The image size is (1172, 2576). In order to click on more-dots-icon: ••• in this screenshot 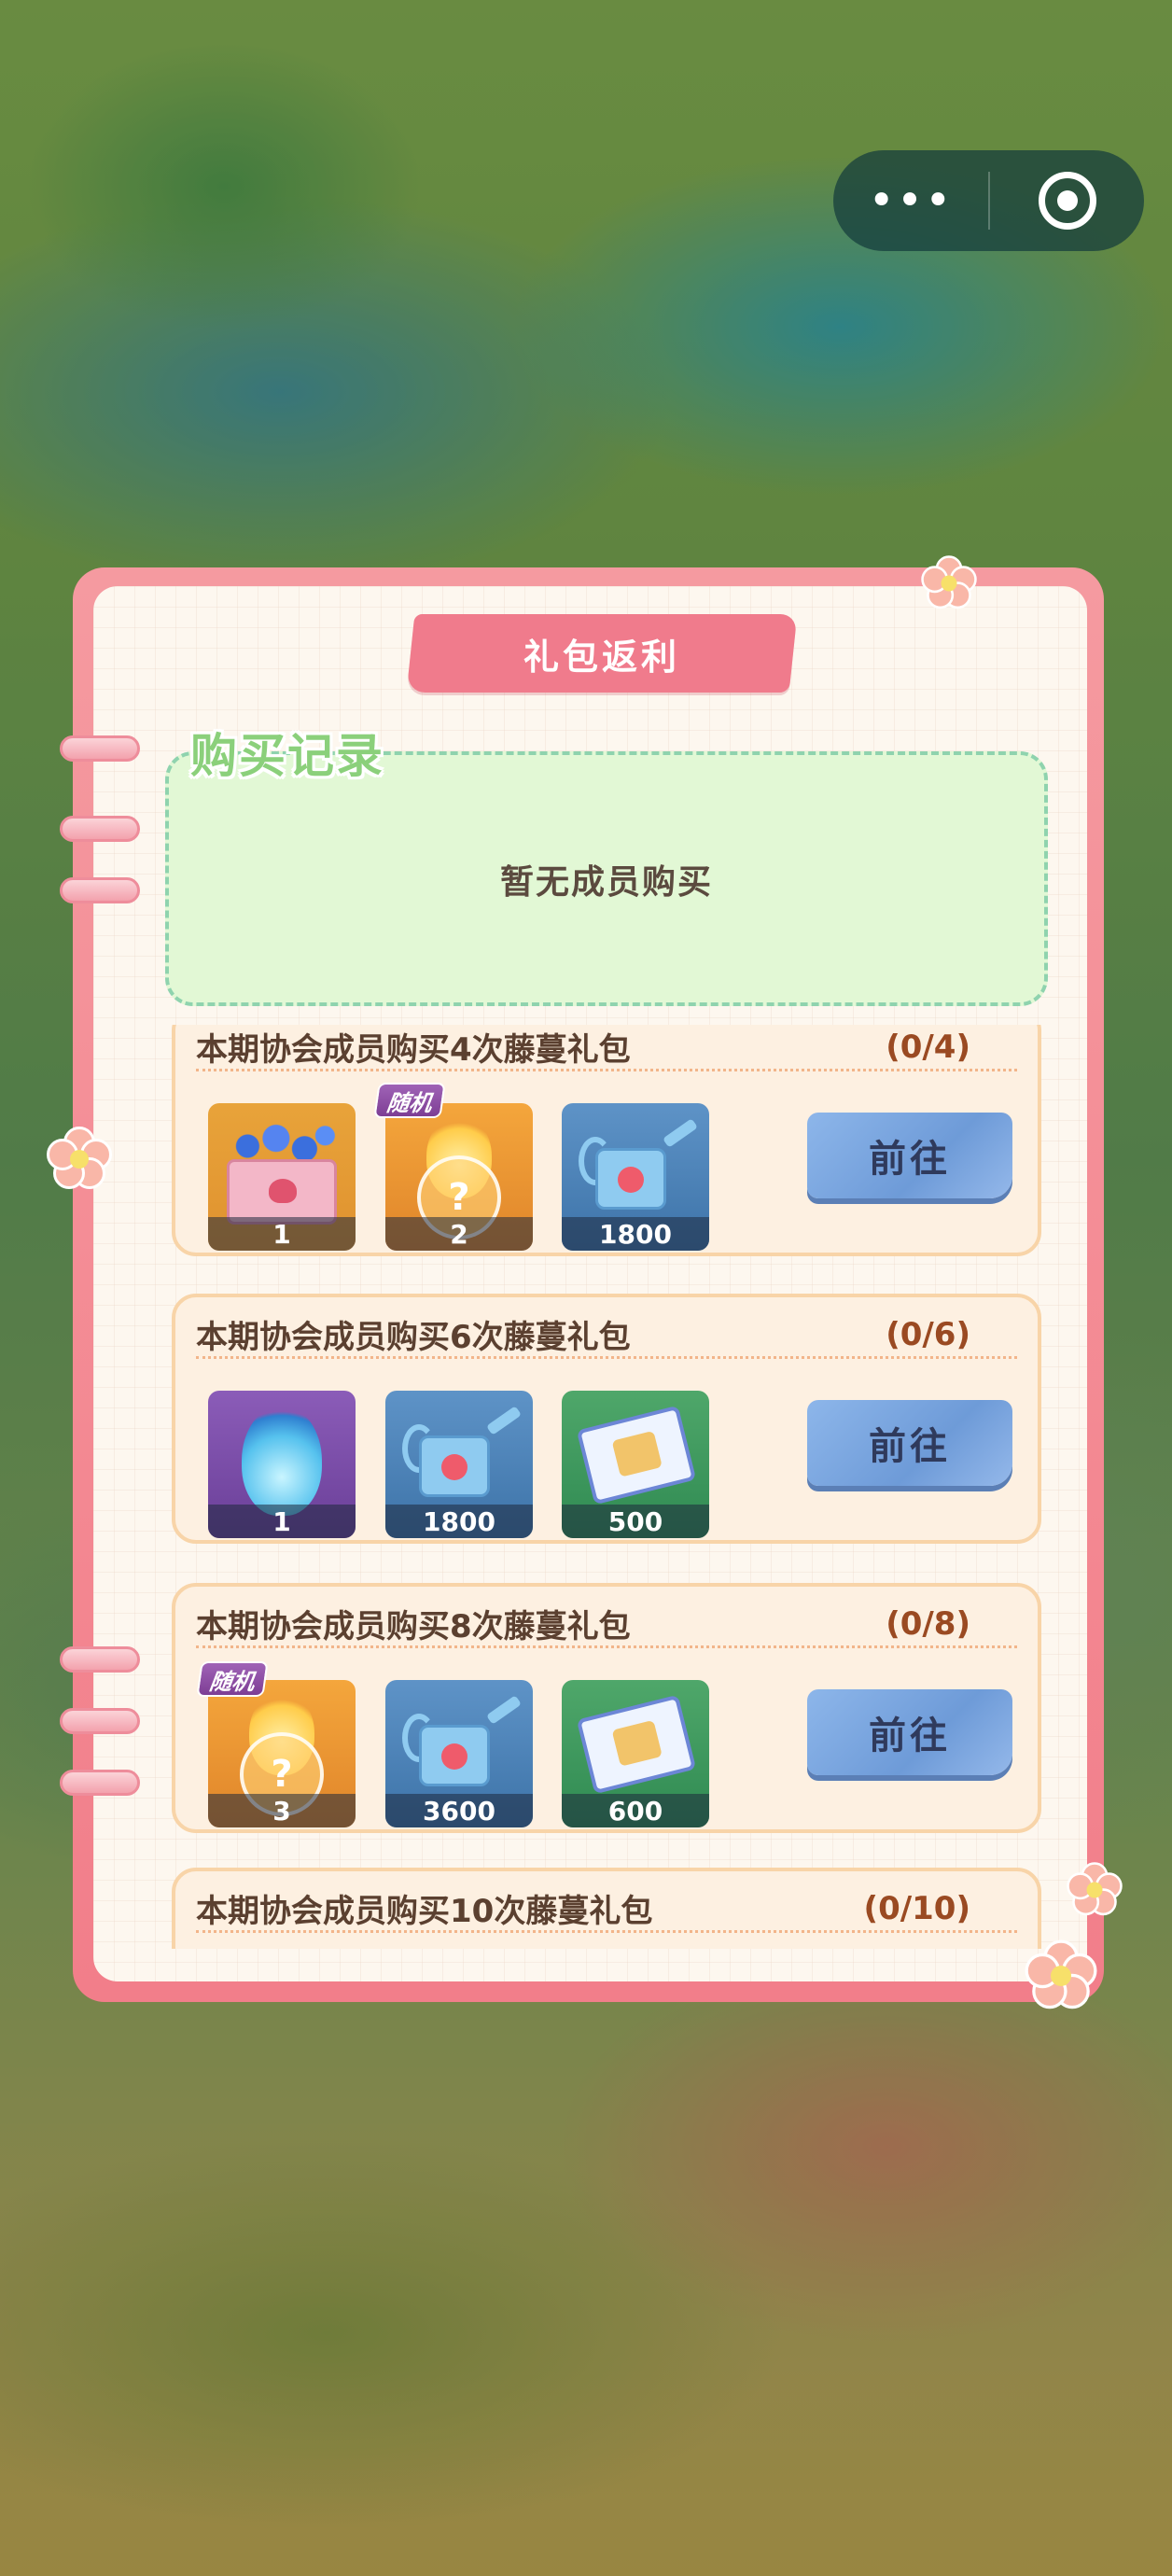, I will do `click(910, 200)`.